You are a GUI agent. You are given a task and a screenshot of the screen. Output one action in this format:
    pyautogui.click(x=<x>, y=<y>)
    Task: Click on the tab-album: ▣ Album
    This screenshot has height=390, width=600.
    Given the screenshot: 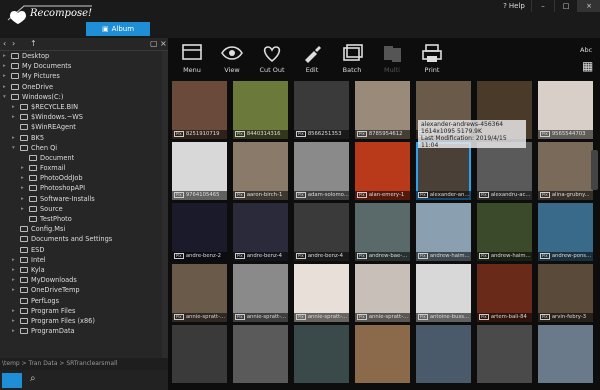 What is the action you would take?
    pyautogui.click(x=118, y=29)
    